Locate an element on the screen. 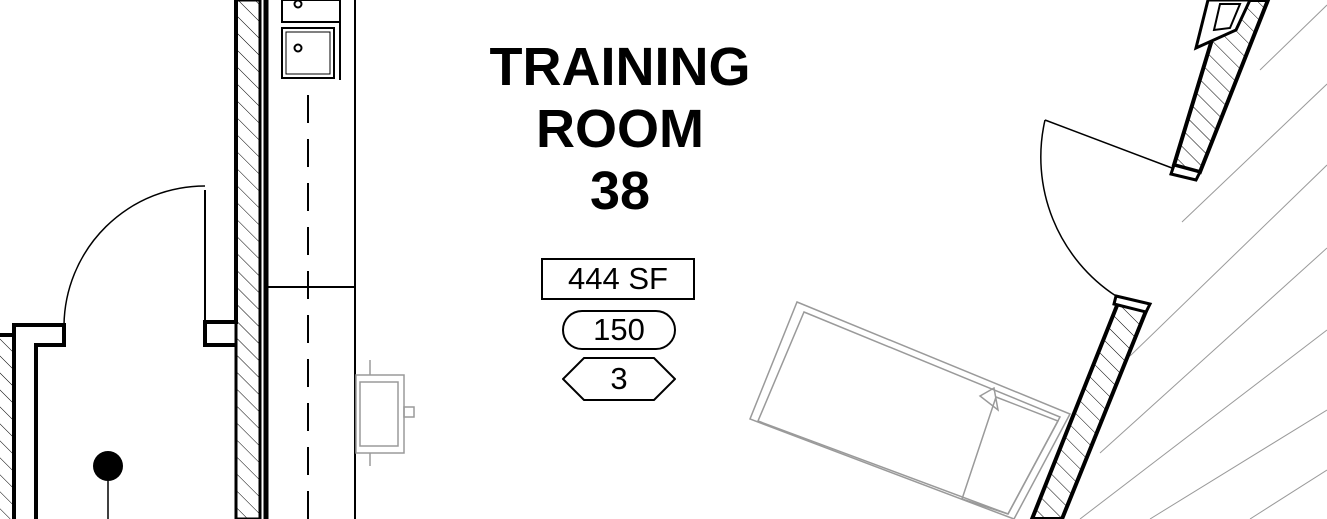 Image resolution: width=1327 pixels, height=519 pixels. room-name-line1: TRAINING is located at coordinates (620, 67).